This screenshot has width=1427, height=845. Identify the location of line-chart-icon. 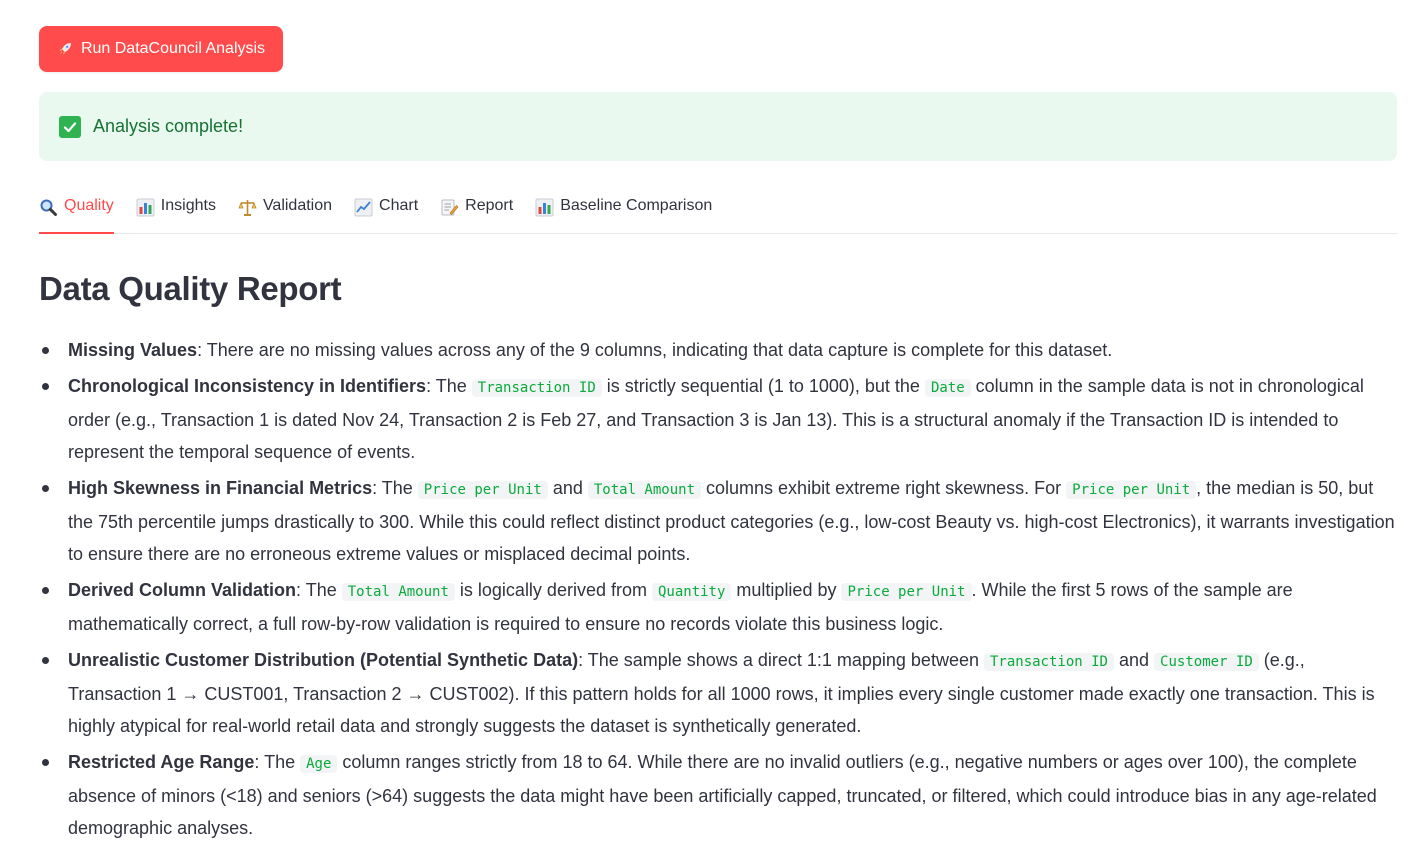
(363, 207).